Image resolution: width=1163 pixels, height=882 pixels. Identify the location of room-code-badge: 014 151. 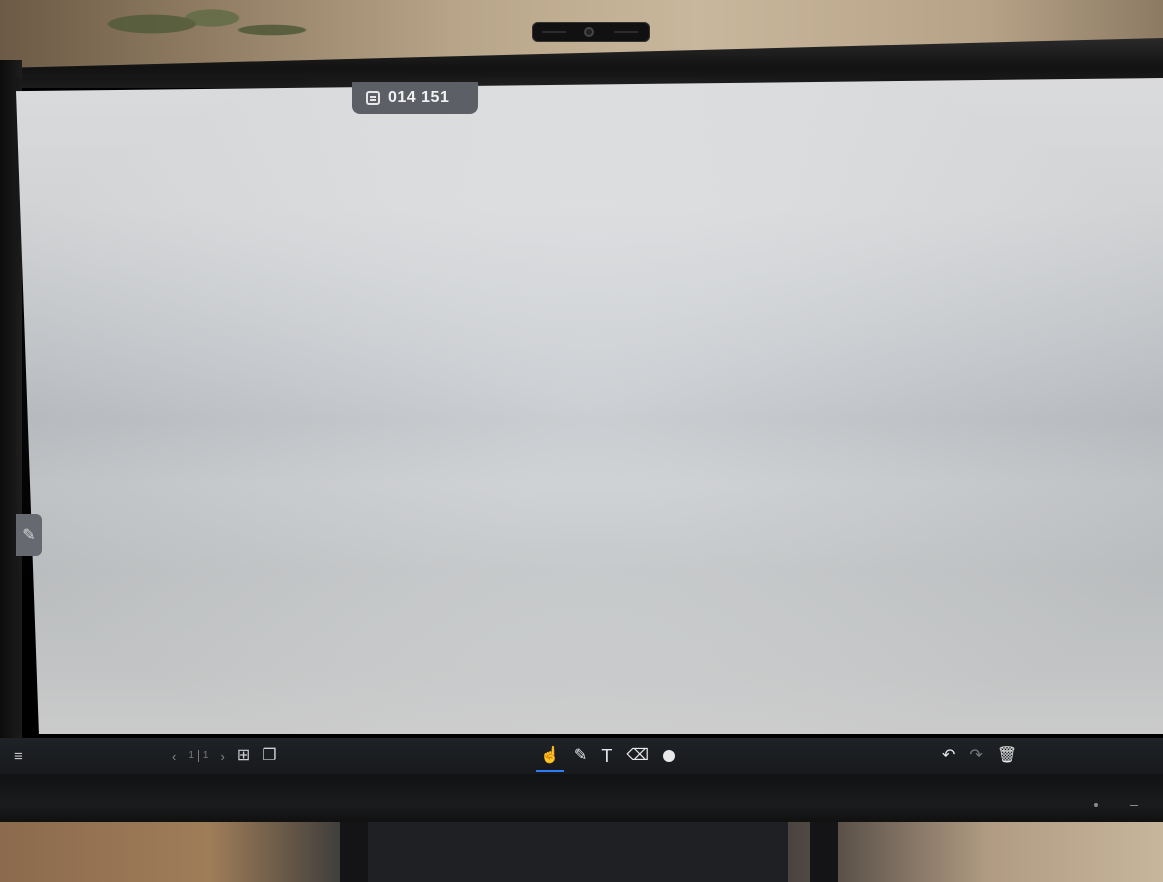
(415, 98).